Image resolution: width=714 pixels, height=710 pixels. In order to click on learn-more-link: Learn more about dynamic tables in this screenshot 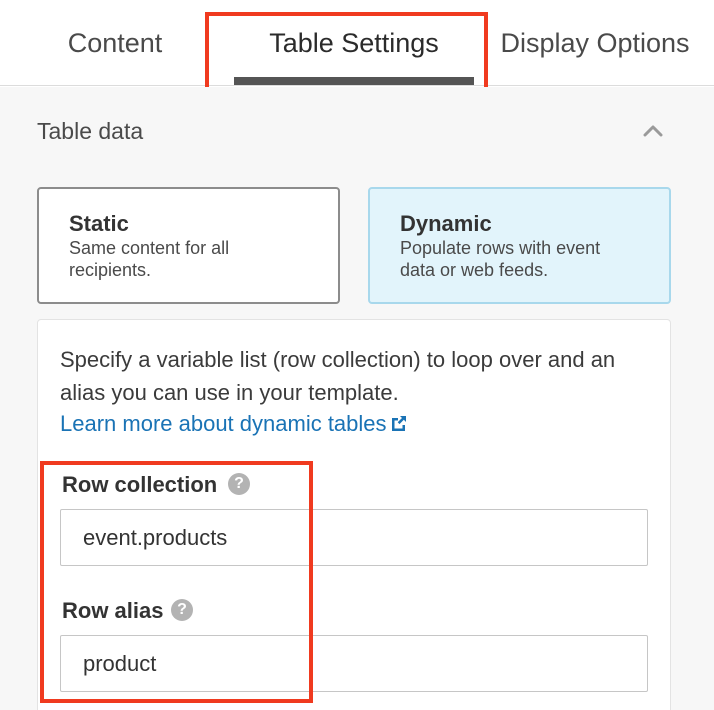, I will do `click(234, 423)`.